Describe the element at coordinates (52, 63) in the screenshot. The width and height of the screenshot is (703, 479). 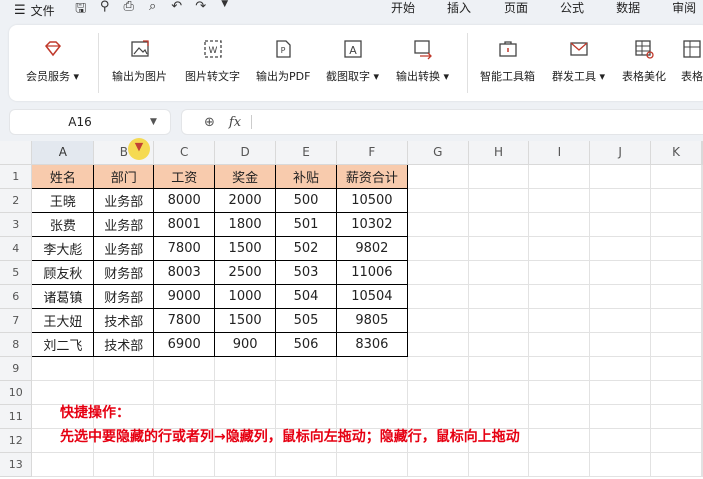
I see `member-service-button: 会员服务 ▾` at that location.